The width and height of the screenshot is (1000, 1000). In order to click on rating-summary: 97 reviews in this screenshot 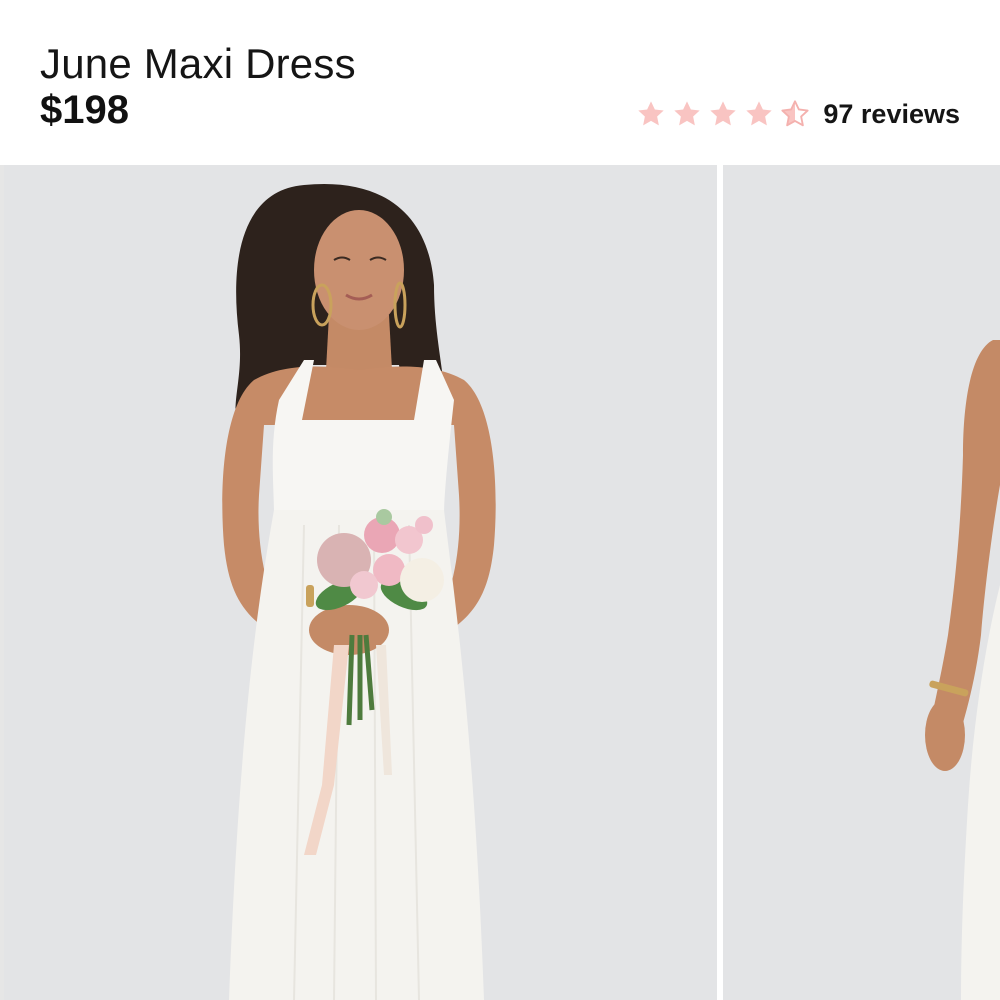, I will do `click(797, 114)`.